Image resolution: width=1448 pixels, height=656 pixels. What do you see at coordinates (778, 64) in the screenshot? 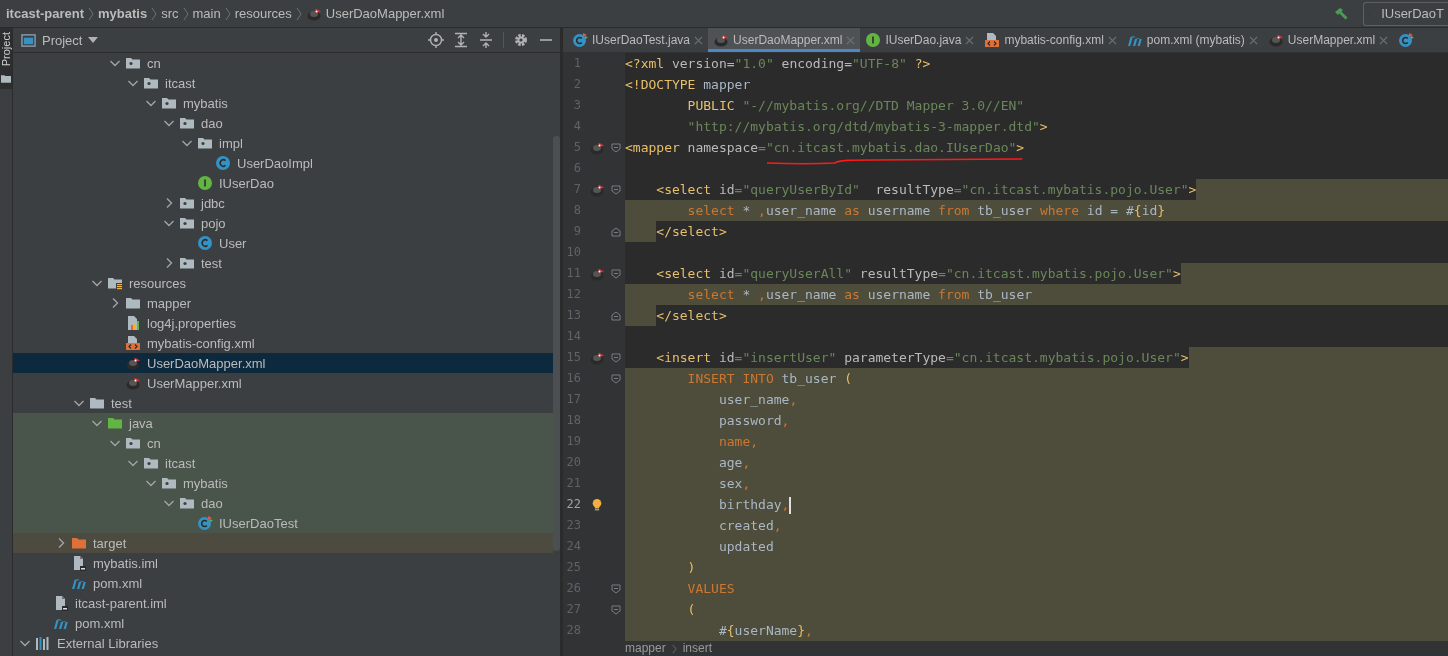
I see `code-line: <?xml version="1.0" encoding="UTF-8" ?>` at bounding box center [778, 64].